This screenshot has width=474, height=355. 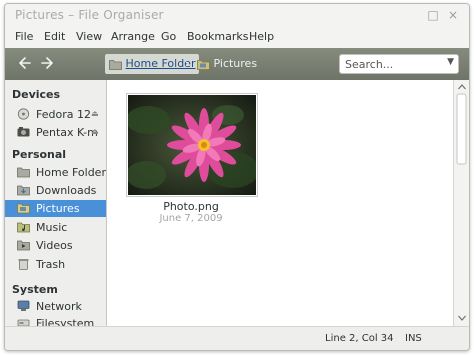 I want to click on sidebar-item-label: Fedora 12, so click(x=63, y=114).